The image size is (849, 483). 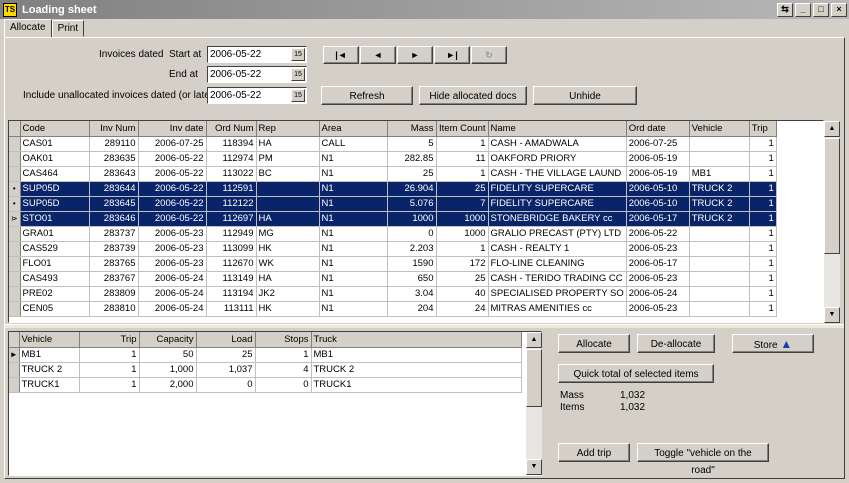 What do you see at coordinates (172, 249) in the screenshot?
I see `cell-invdate: 2006-05-23` at bounding box center [172, 249].